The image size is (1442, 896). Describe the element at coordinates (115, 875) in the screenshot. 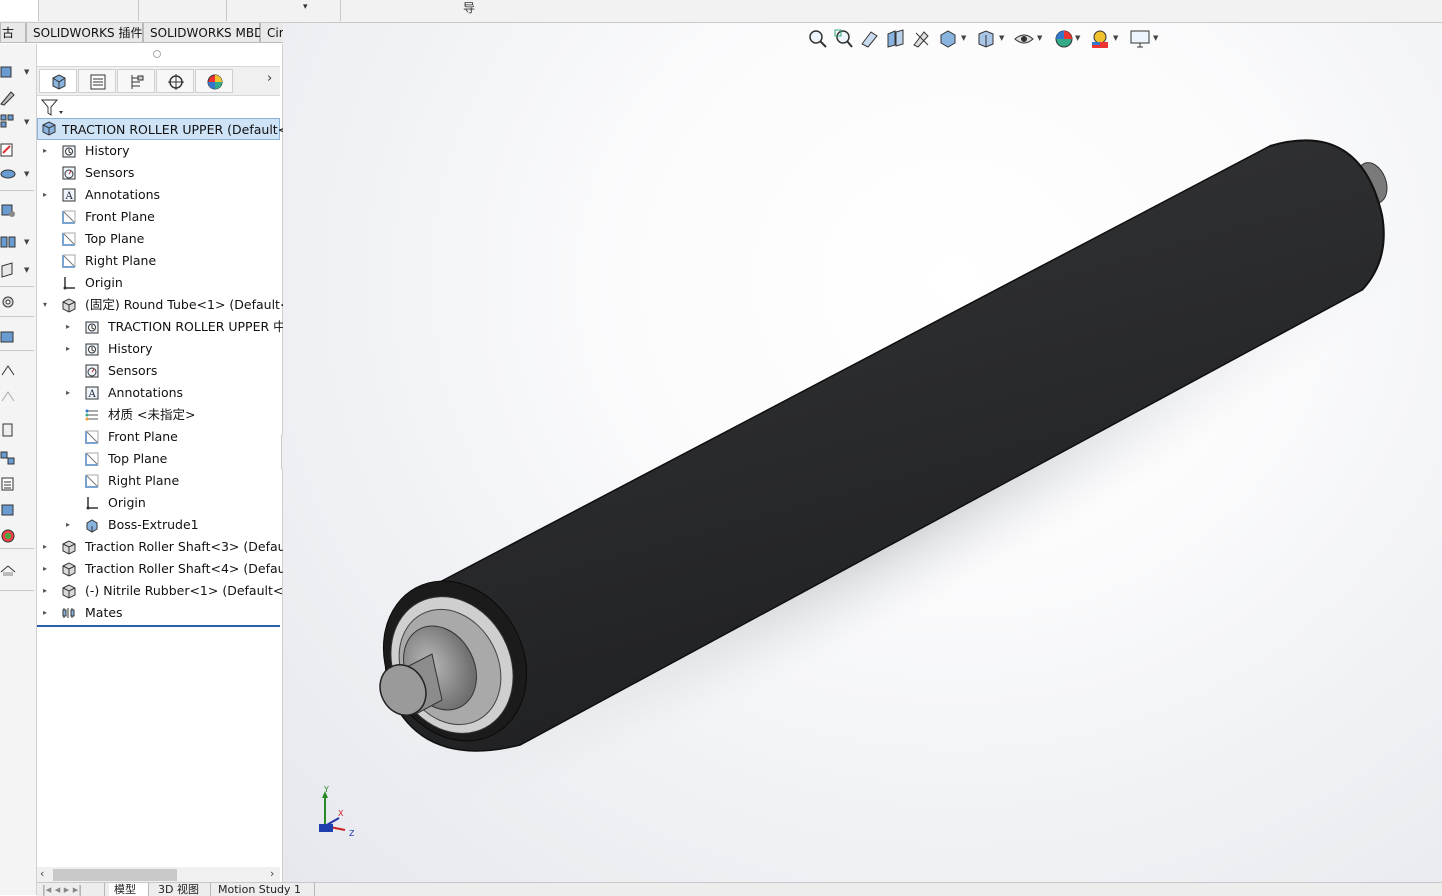

I see `scroll-thumb` at that location.